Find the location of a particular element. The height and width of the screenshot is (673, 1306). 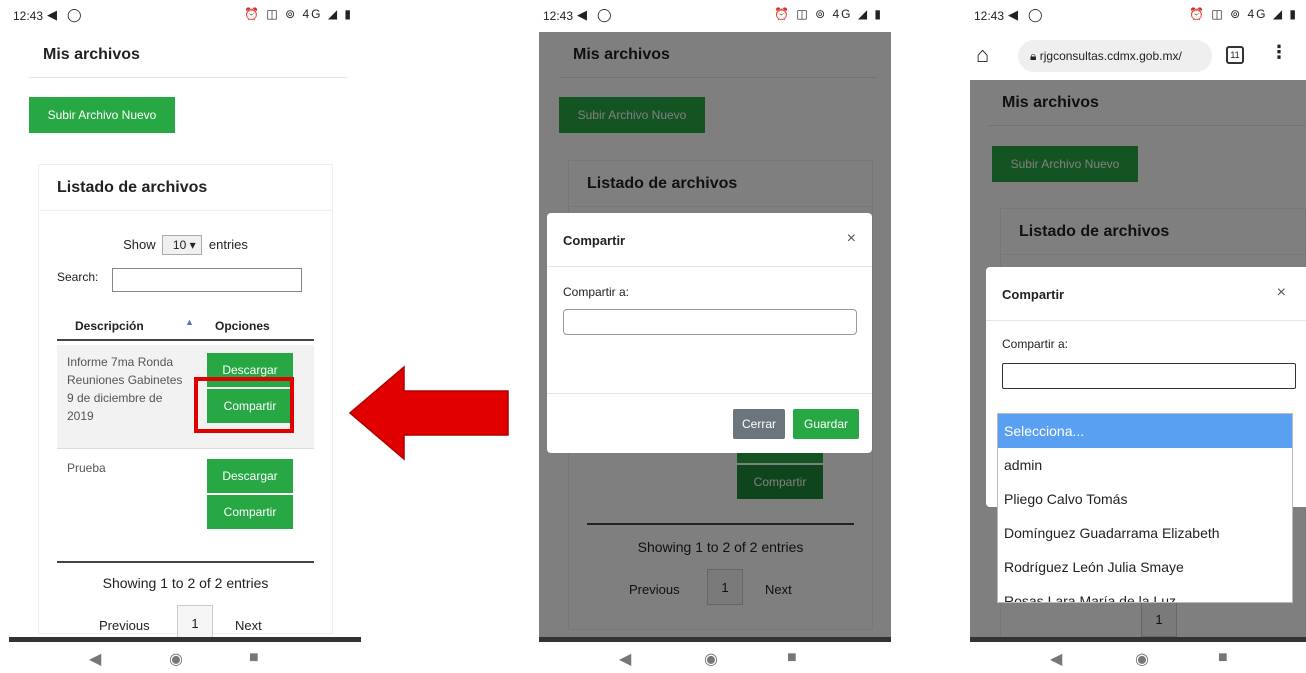

dropdown-option: Rodríguez León Julia Smaye is located at coordinates (1145, 567).